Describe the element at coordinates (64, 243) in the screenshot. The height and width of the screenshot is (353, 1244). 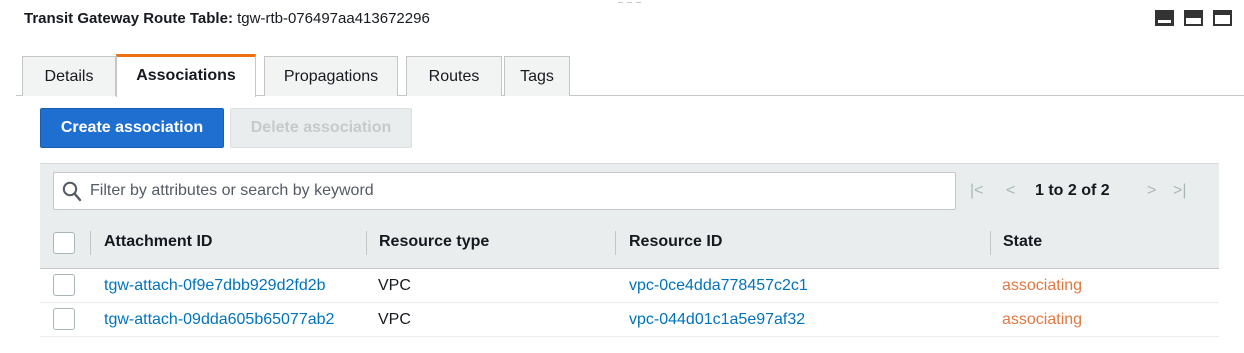
I see `select-all-checkbox` at that location.